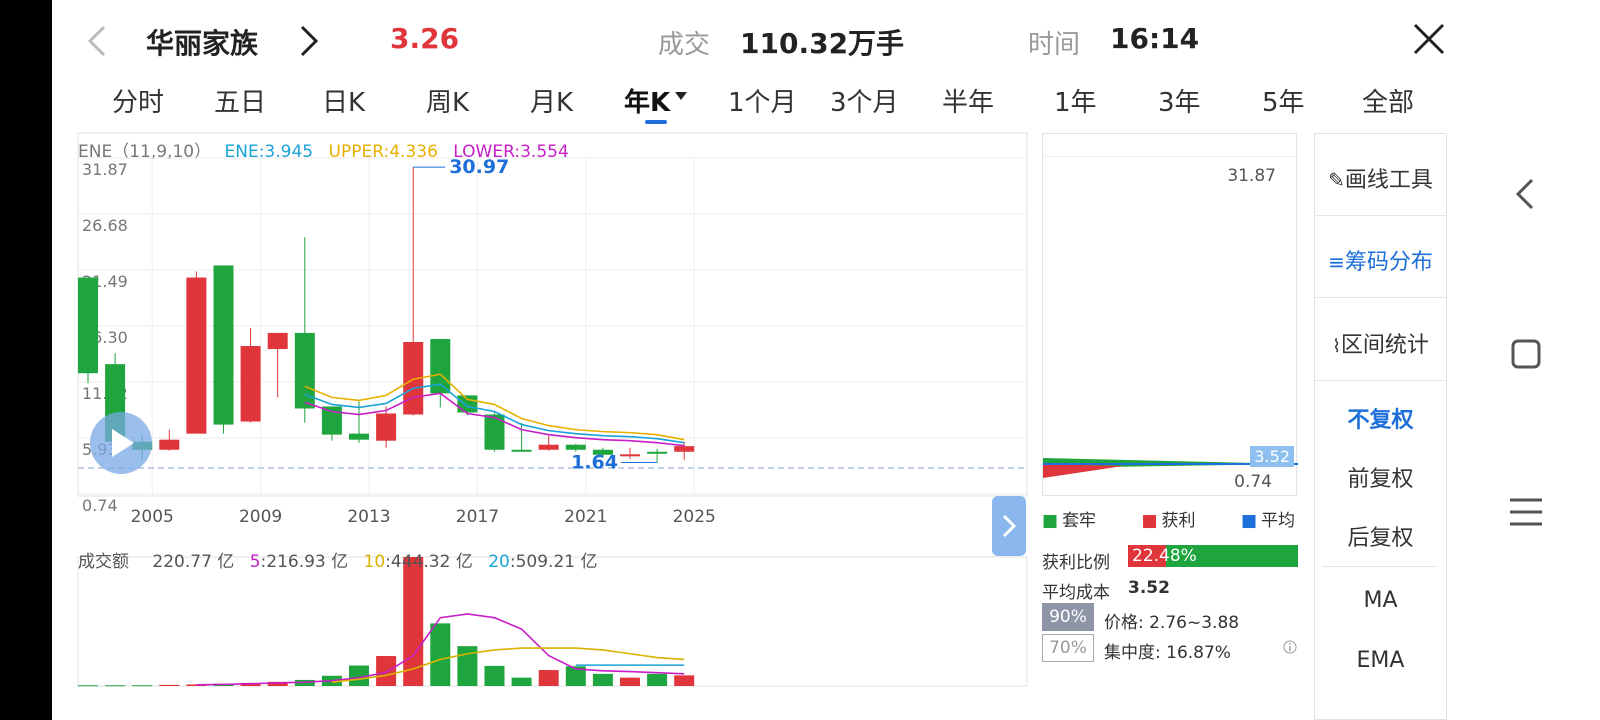 This screenshot has height=720, width=1600. Describe the element at coordinates (1283, 100) in the screenshot. I see `tab-11: 5年` at that location.